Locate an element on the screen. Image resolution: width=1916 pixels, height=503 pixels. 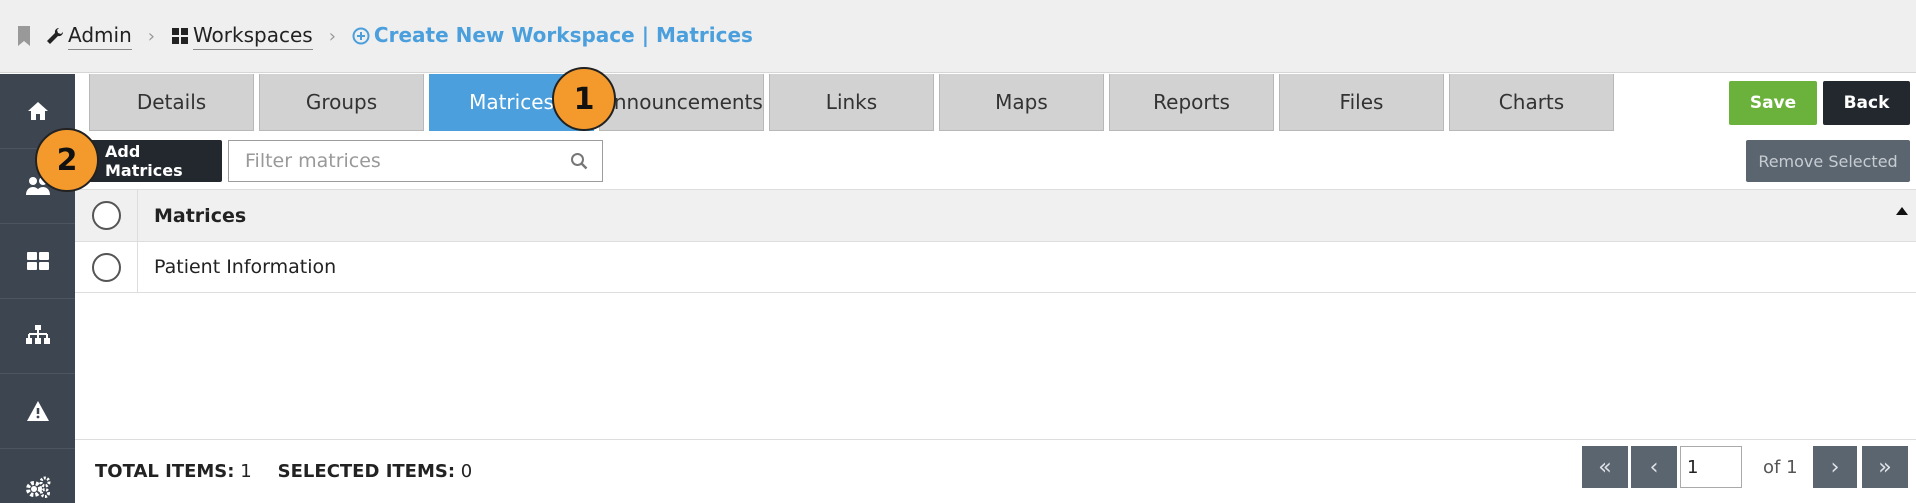
remove-selected-button: Remove Selected is located at coordinates (1828, 161).